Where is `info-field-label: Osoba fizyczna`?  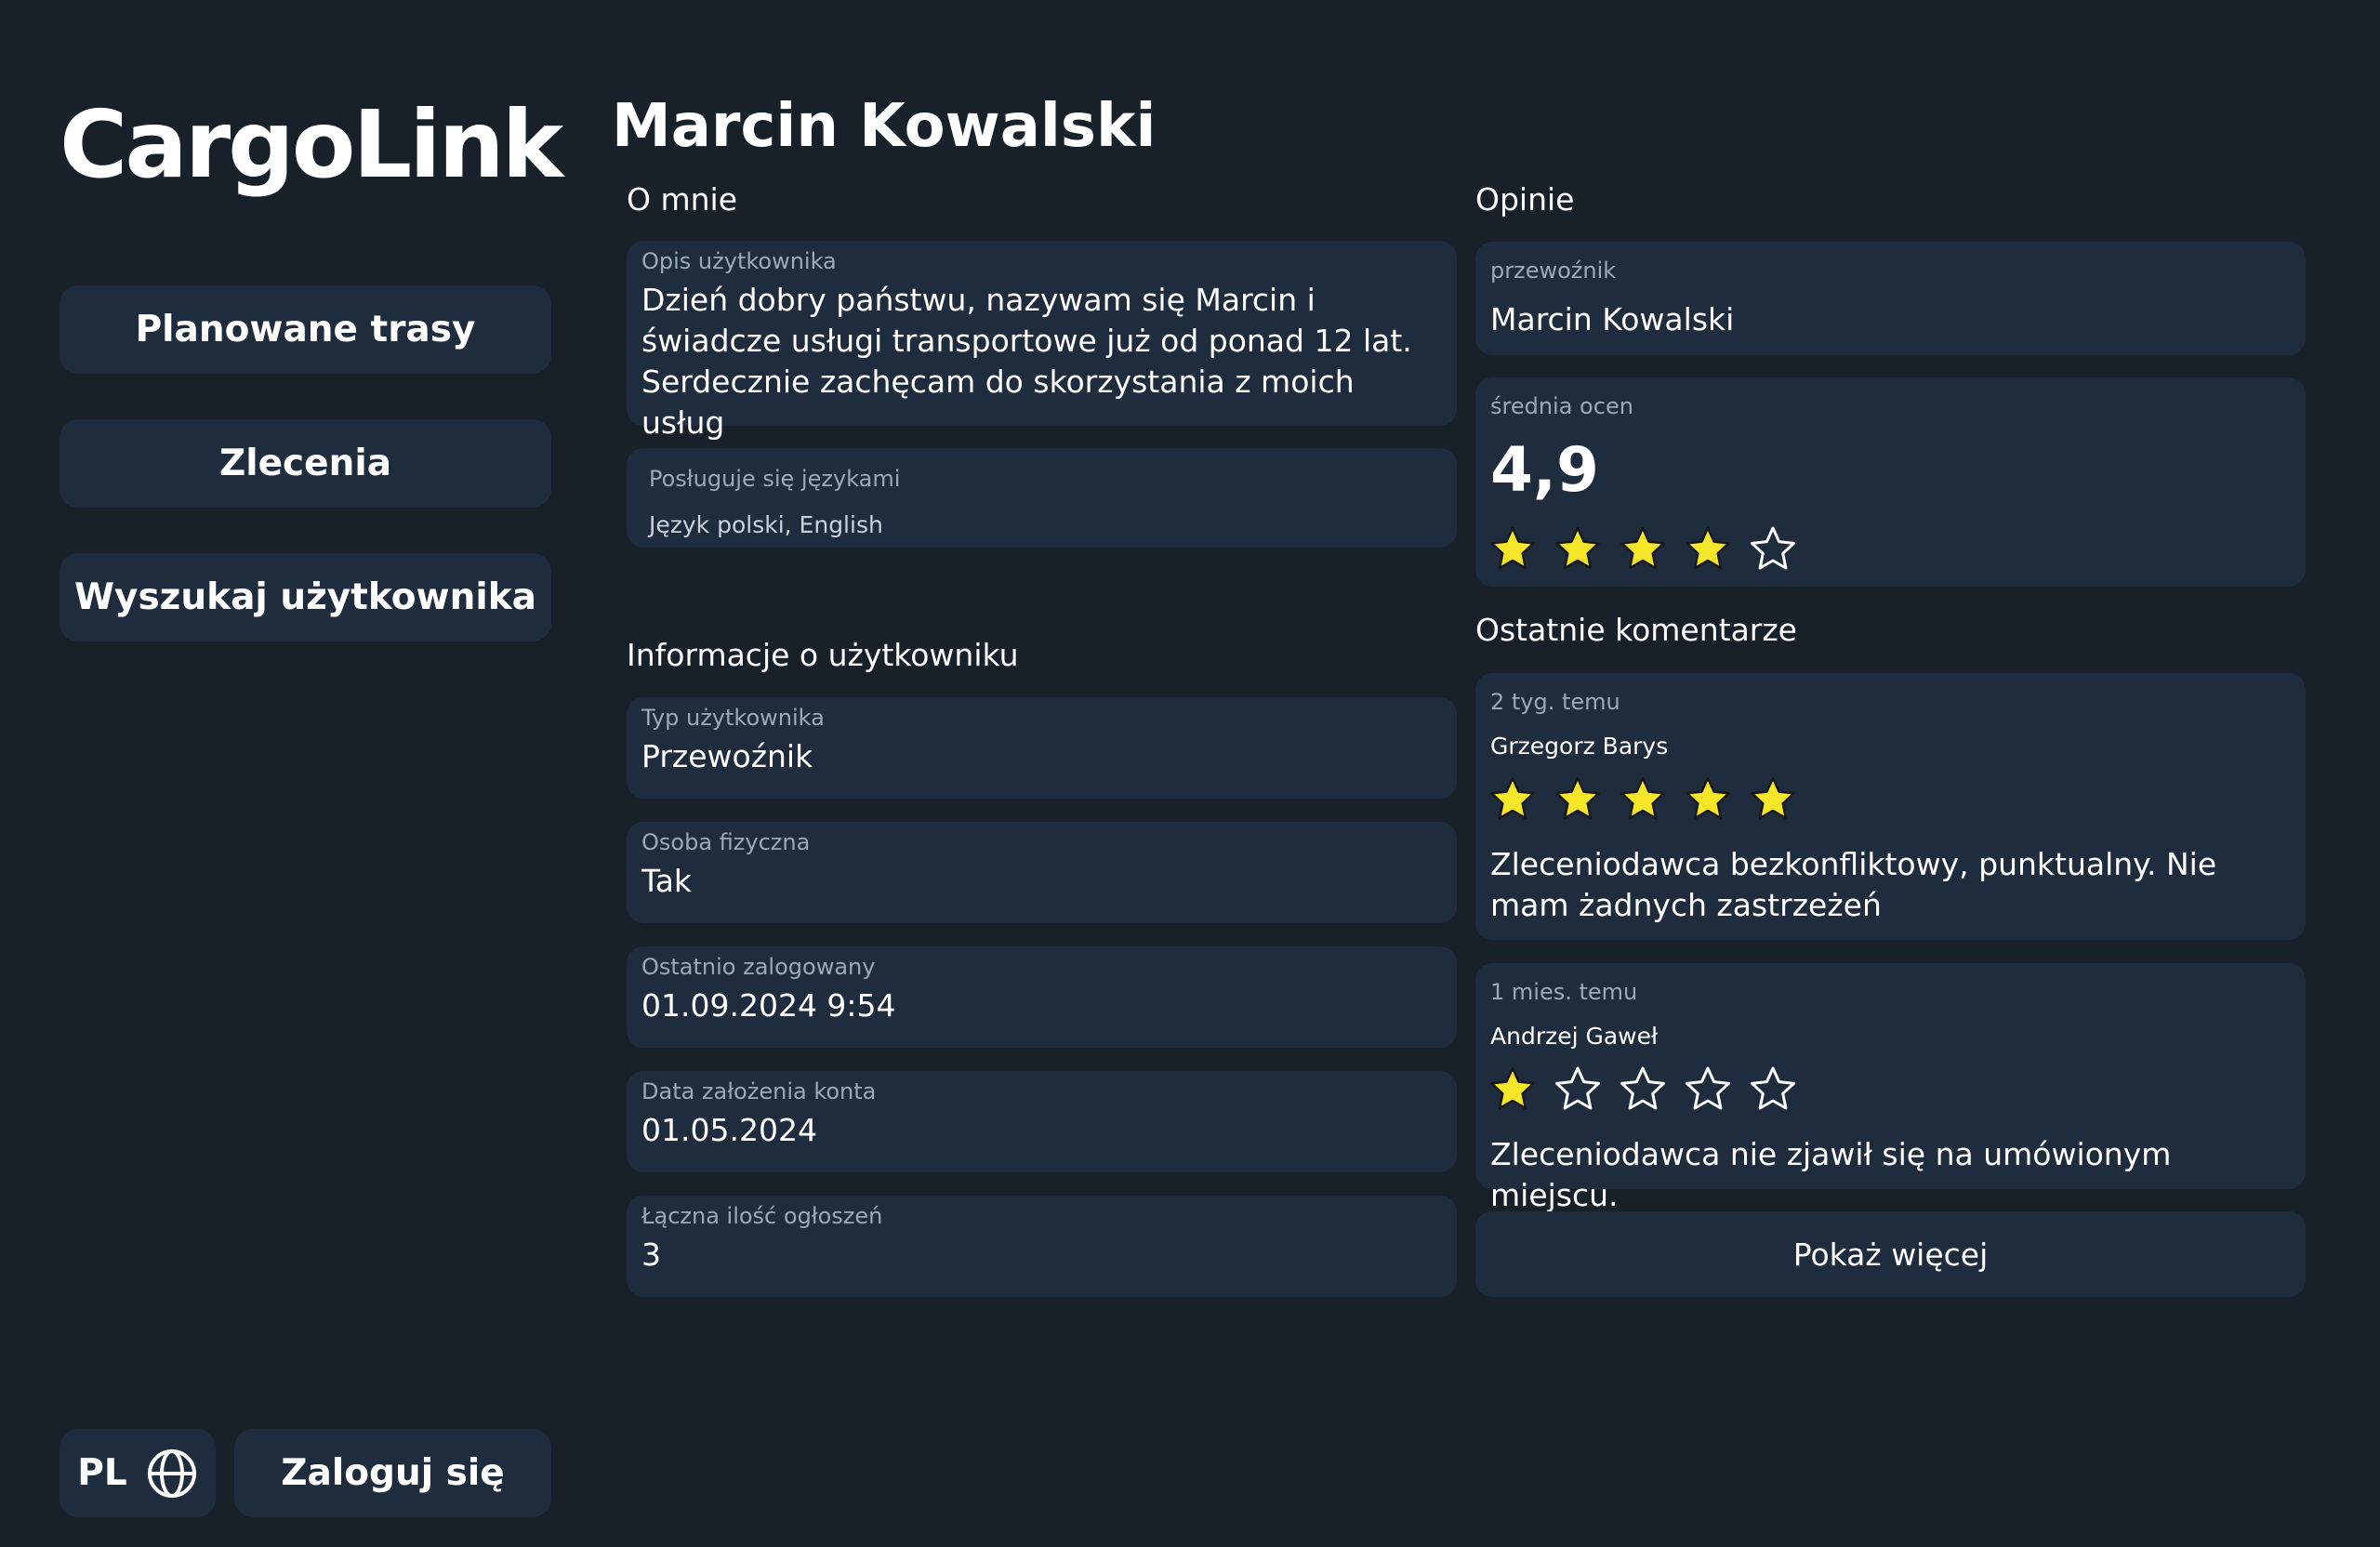 info-field-label: Osoba fizyczna is located at coordinates (726, 842).